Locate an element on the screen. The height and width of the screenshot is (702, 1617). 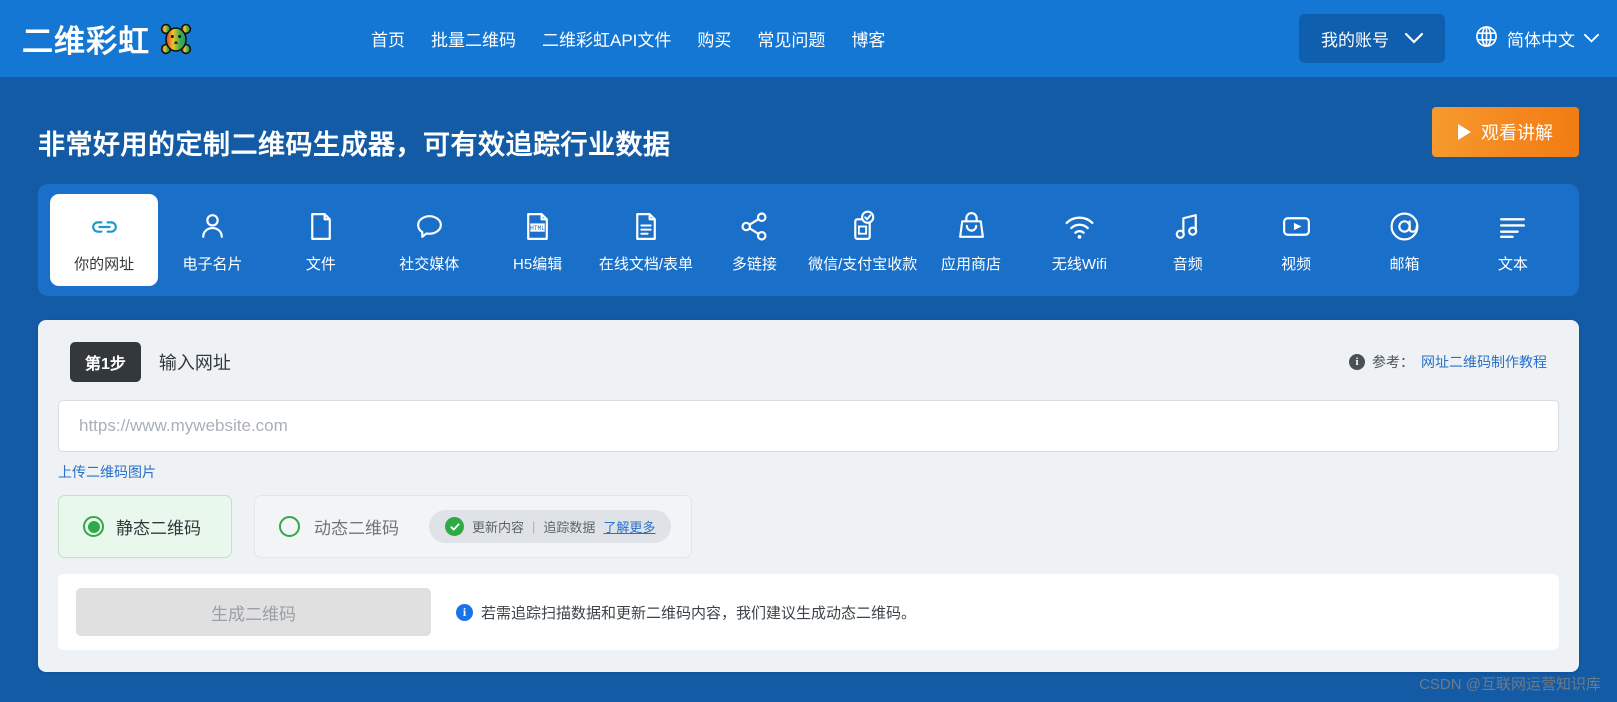
logo: 二维彩虹 is located at coordinates (107, 38).